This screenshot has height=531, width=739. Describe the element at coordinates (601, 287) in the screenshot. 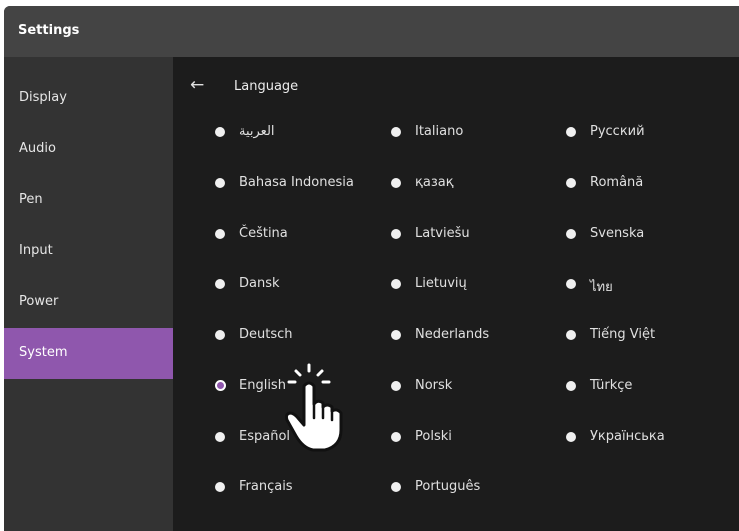

I see `language-label: ไทย` at that location.